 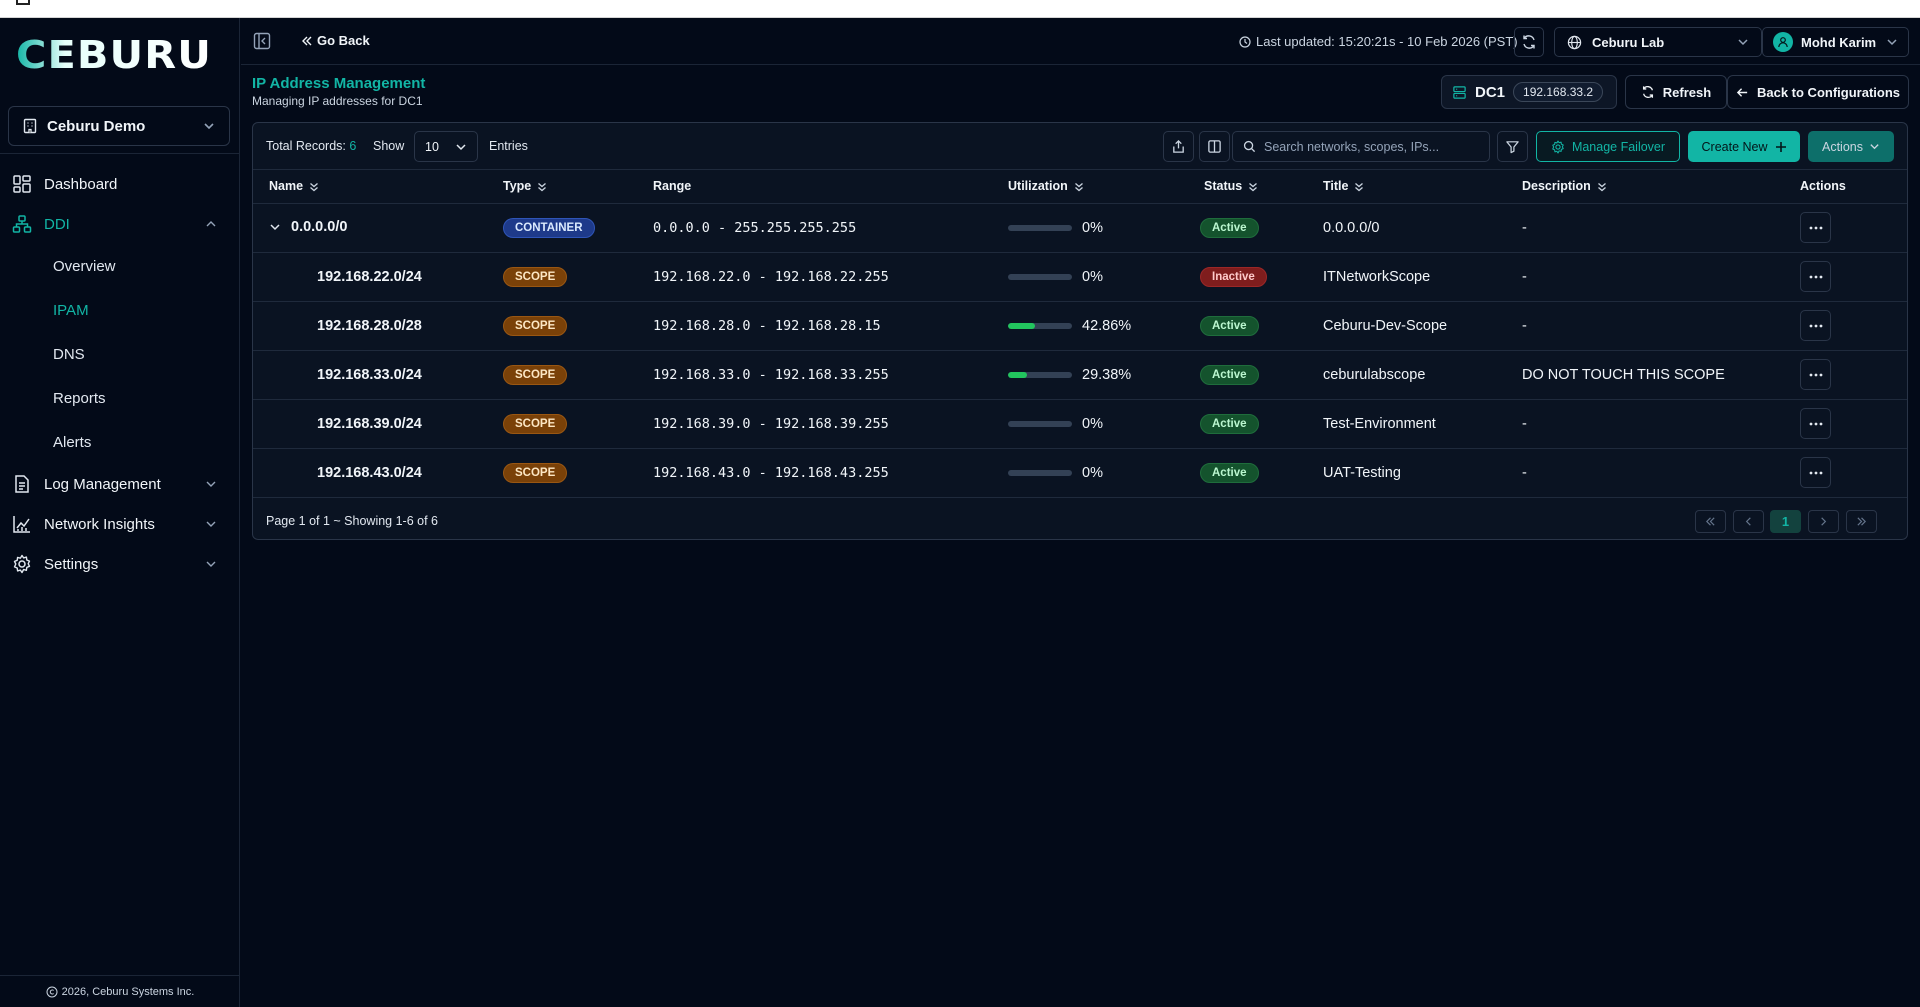 I want to click on plus-icon, so click(x=1780, y=146).